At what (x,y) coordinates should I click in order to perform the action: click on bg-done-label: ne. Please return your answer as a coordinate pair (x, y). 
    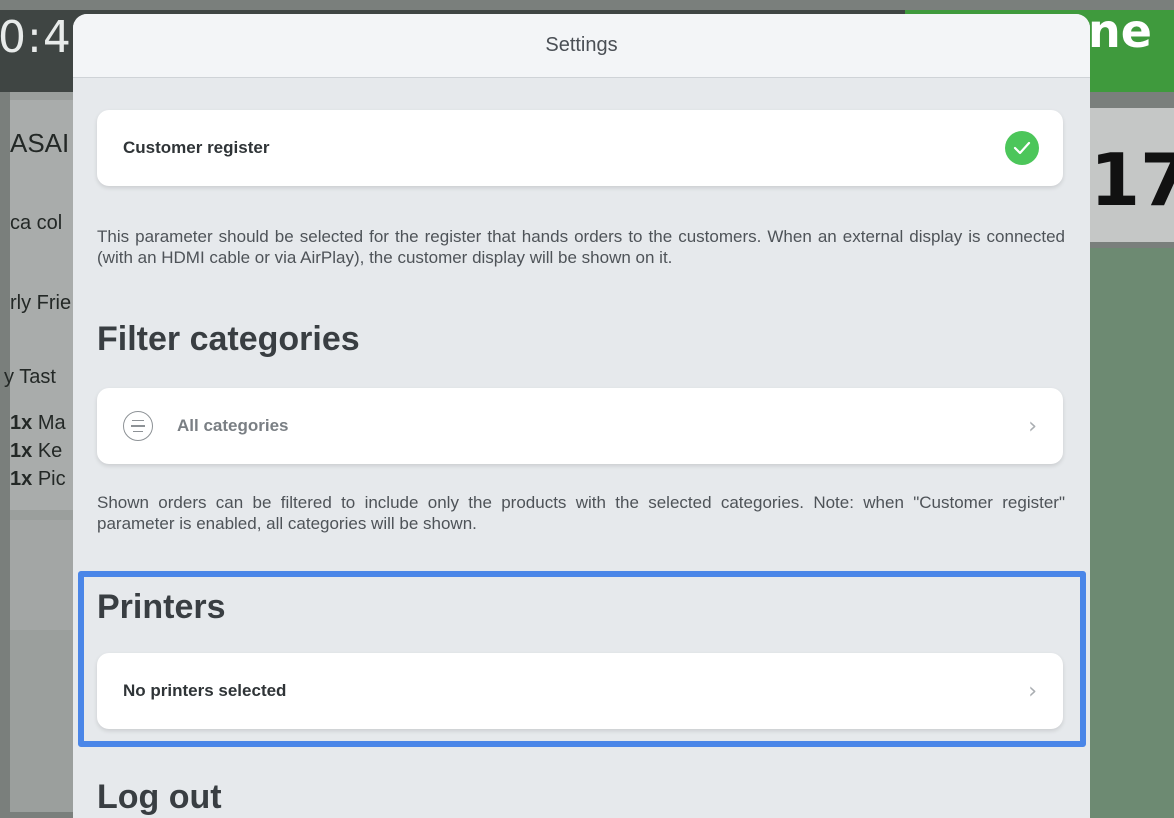
    Looking at the image, I should click on (1120, 31).